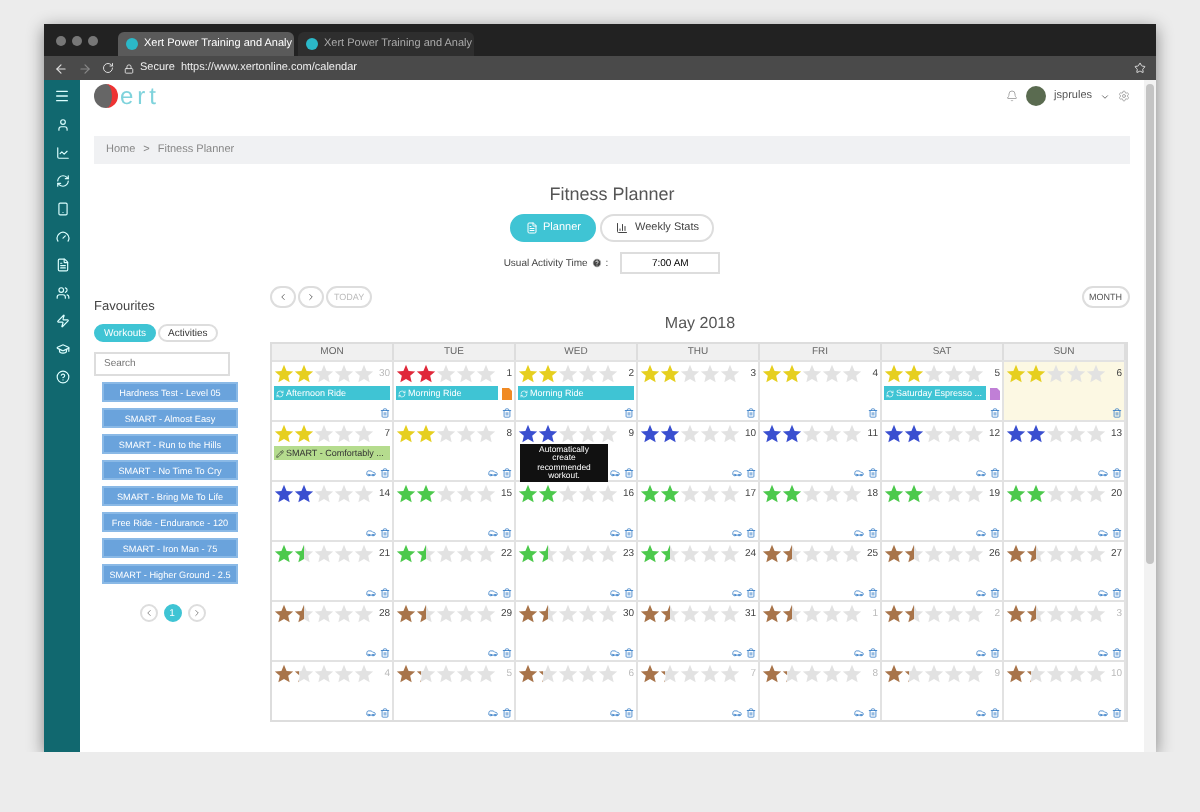 The width and height of the screenshot is (1200, 812). I want to click on graduation-cap-icon, so click(62, 349).